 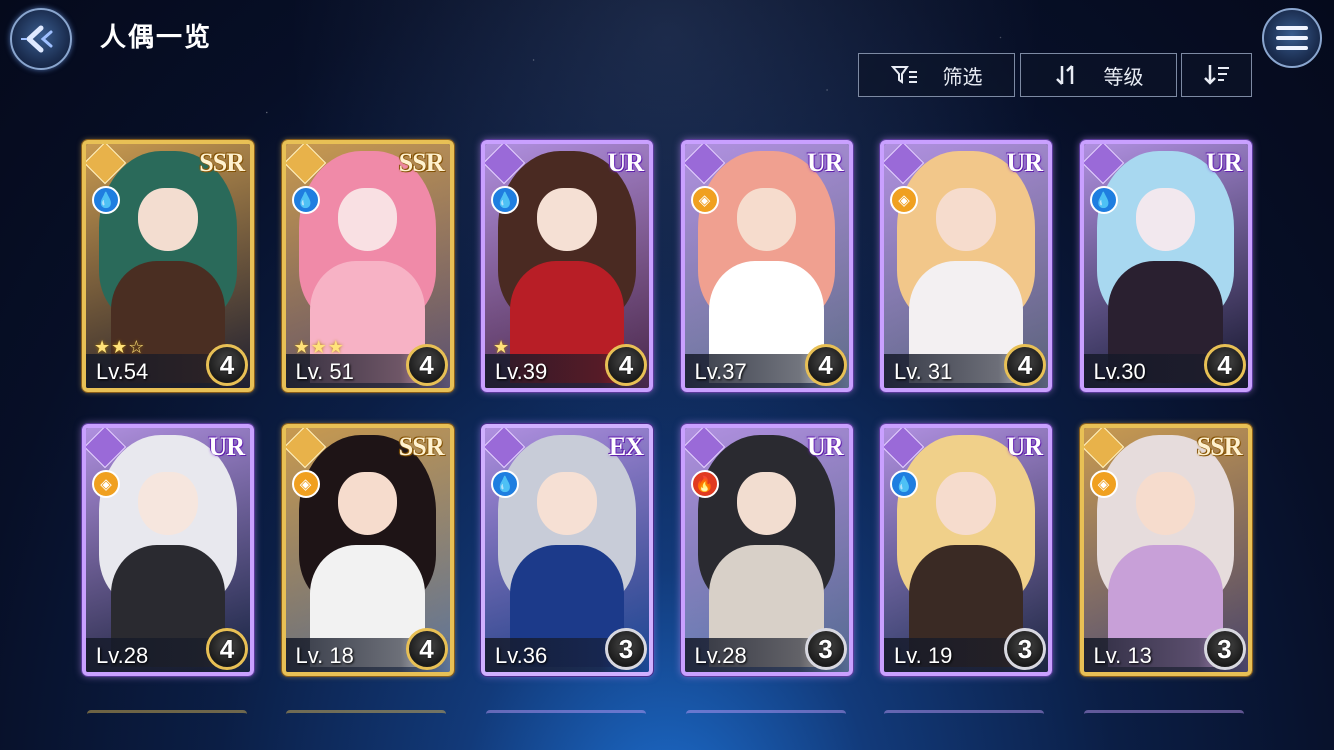 What do you see at coordinates (37, 39) in the screenshot?
I see `back-arrow-icon` at bounding box center [37, 39].